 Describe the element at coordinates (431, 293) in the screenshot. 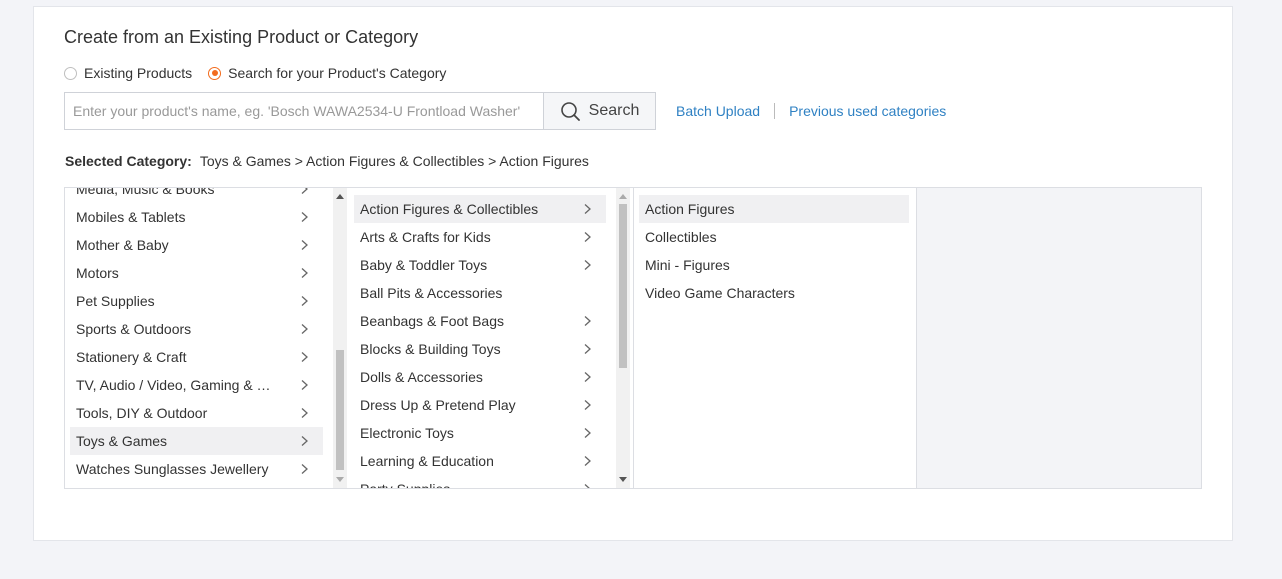

I see `category-item-label: Ball Pits & Accessories` at that location.